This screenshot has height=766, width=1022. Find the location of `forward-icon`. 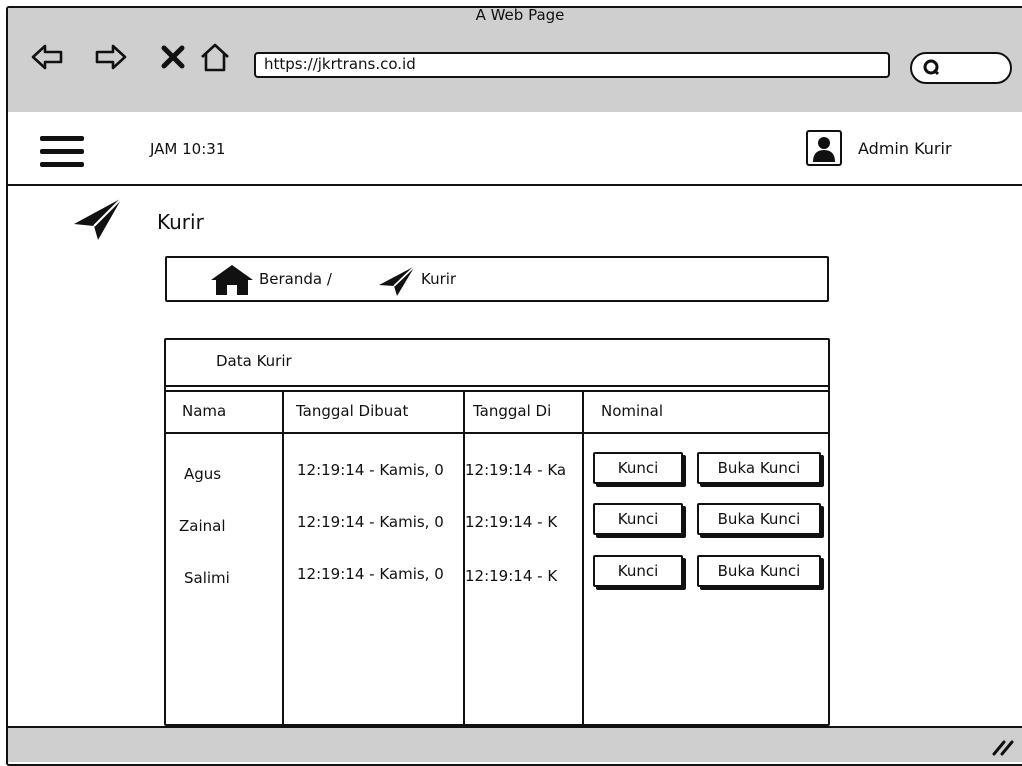

forward-icon is located at coordinates (111, 57).